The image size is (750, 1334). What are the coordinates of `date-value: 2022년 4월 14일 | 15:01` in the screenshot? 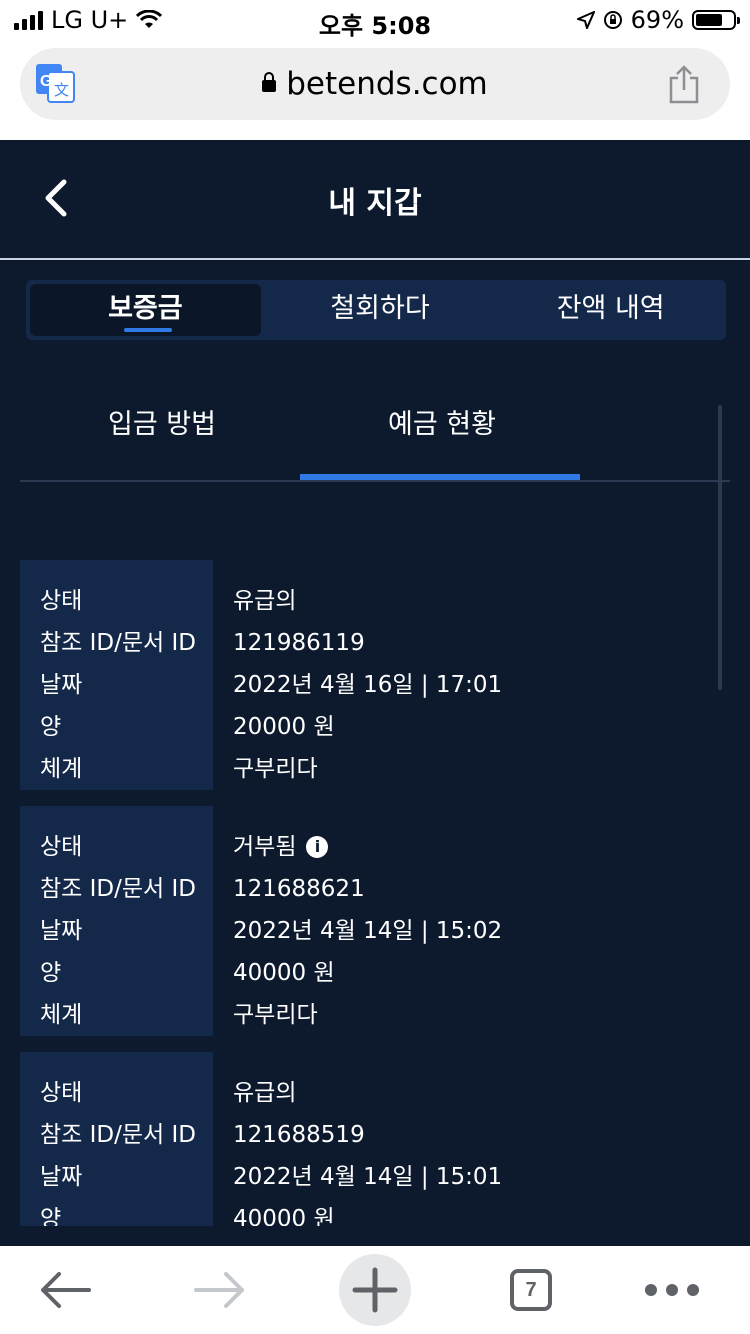 It's located at (368, 1177).